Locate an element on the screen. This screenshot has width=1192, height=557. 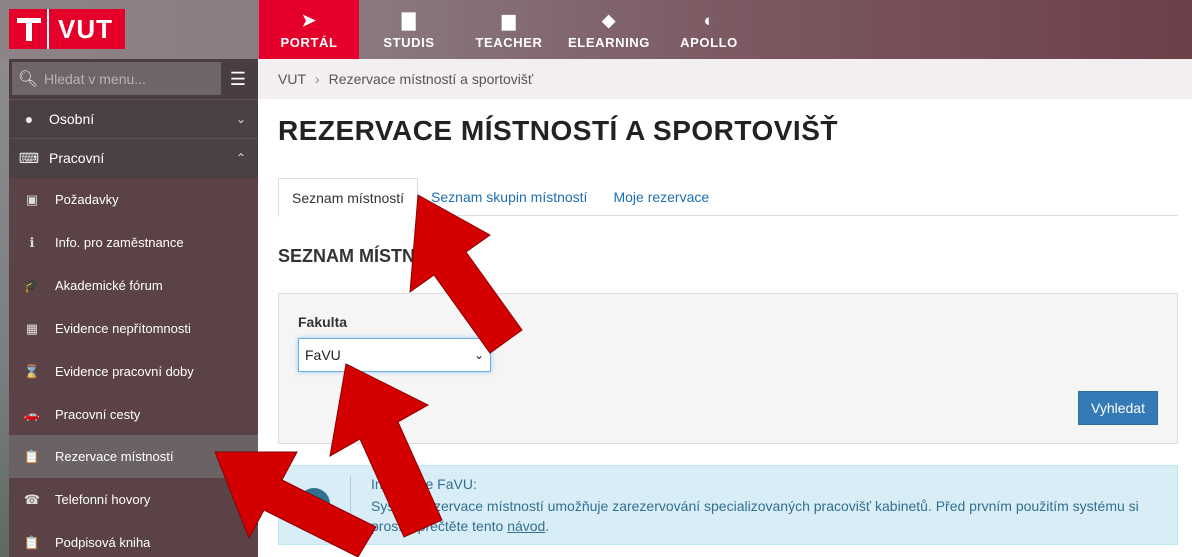
search-button: Vyhledat is located at coordinates (1118, 408).